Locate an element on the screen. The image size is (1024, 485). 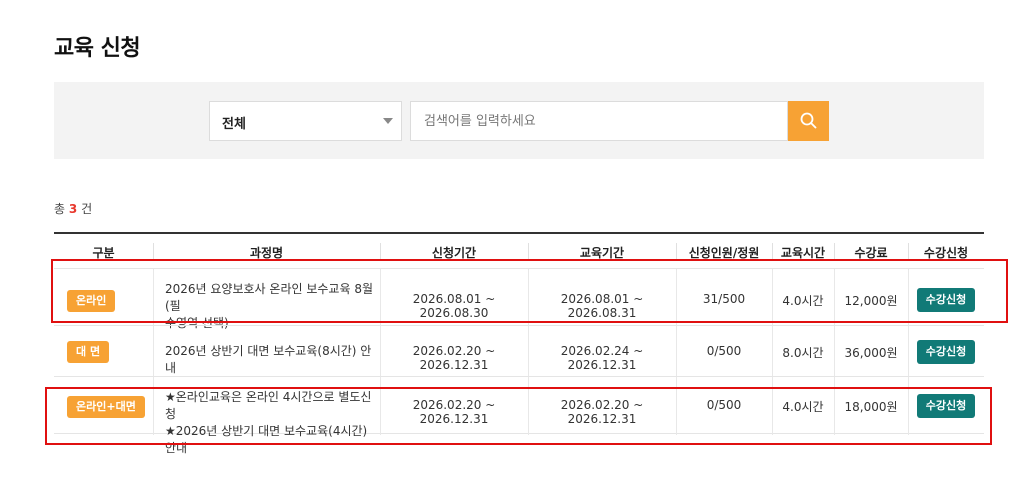
edu-period: 2026.02.24 ~ 2026.12.31 is located at coordinates (602, 358).